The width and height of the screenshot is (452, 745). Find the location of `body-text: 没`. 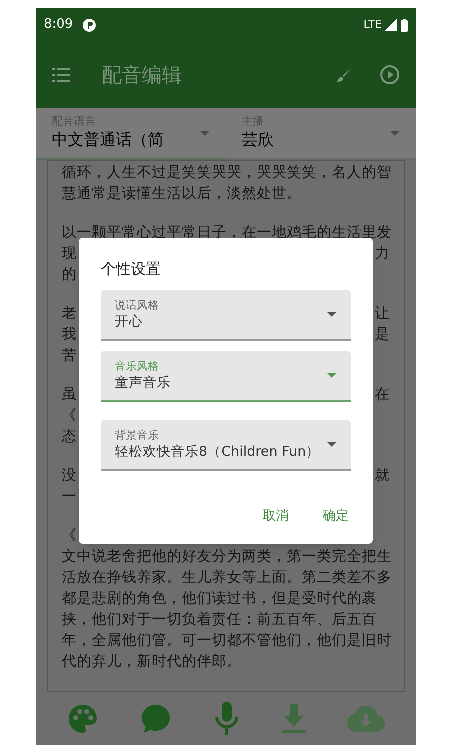

body-text: 没 is located at coordinates (69, 476).